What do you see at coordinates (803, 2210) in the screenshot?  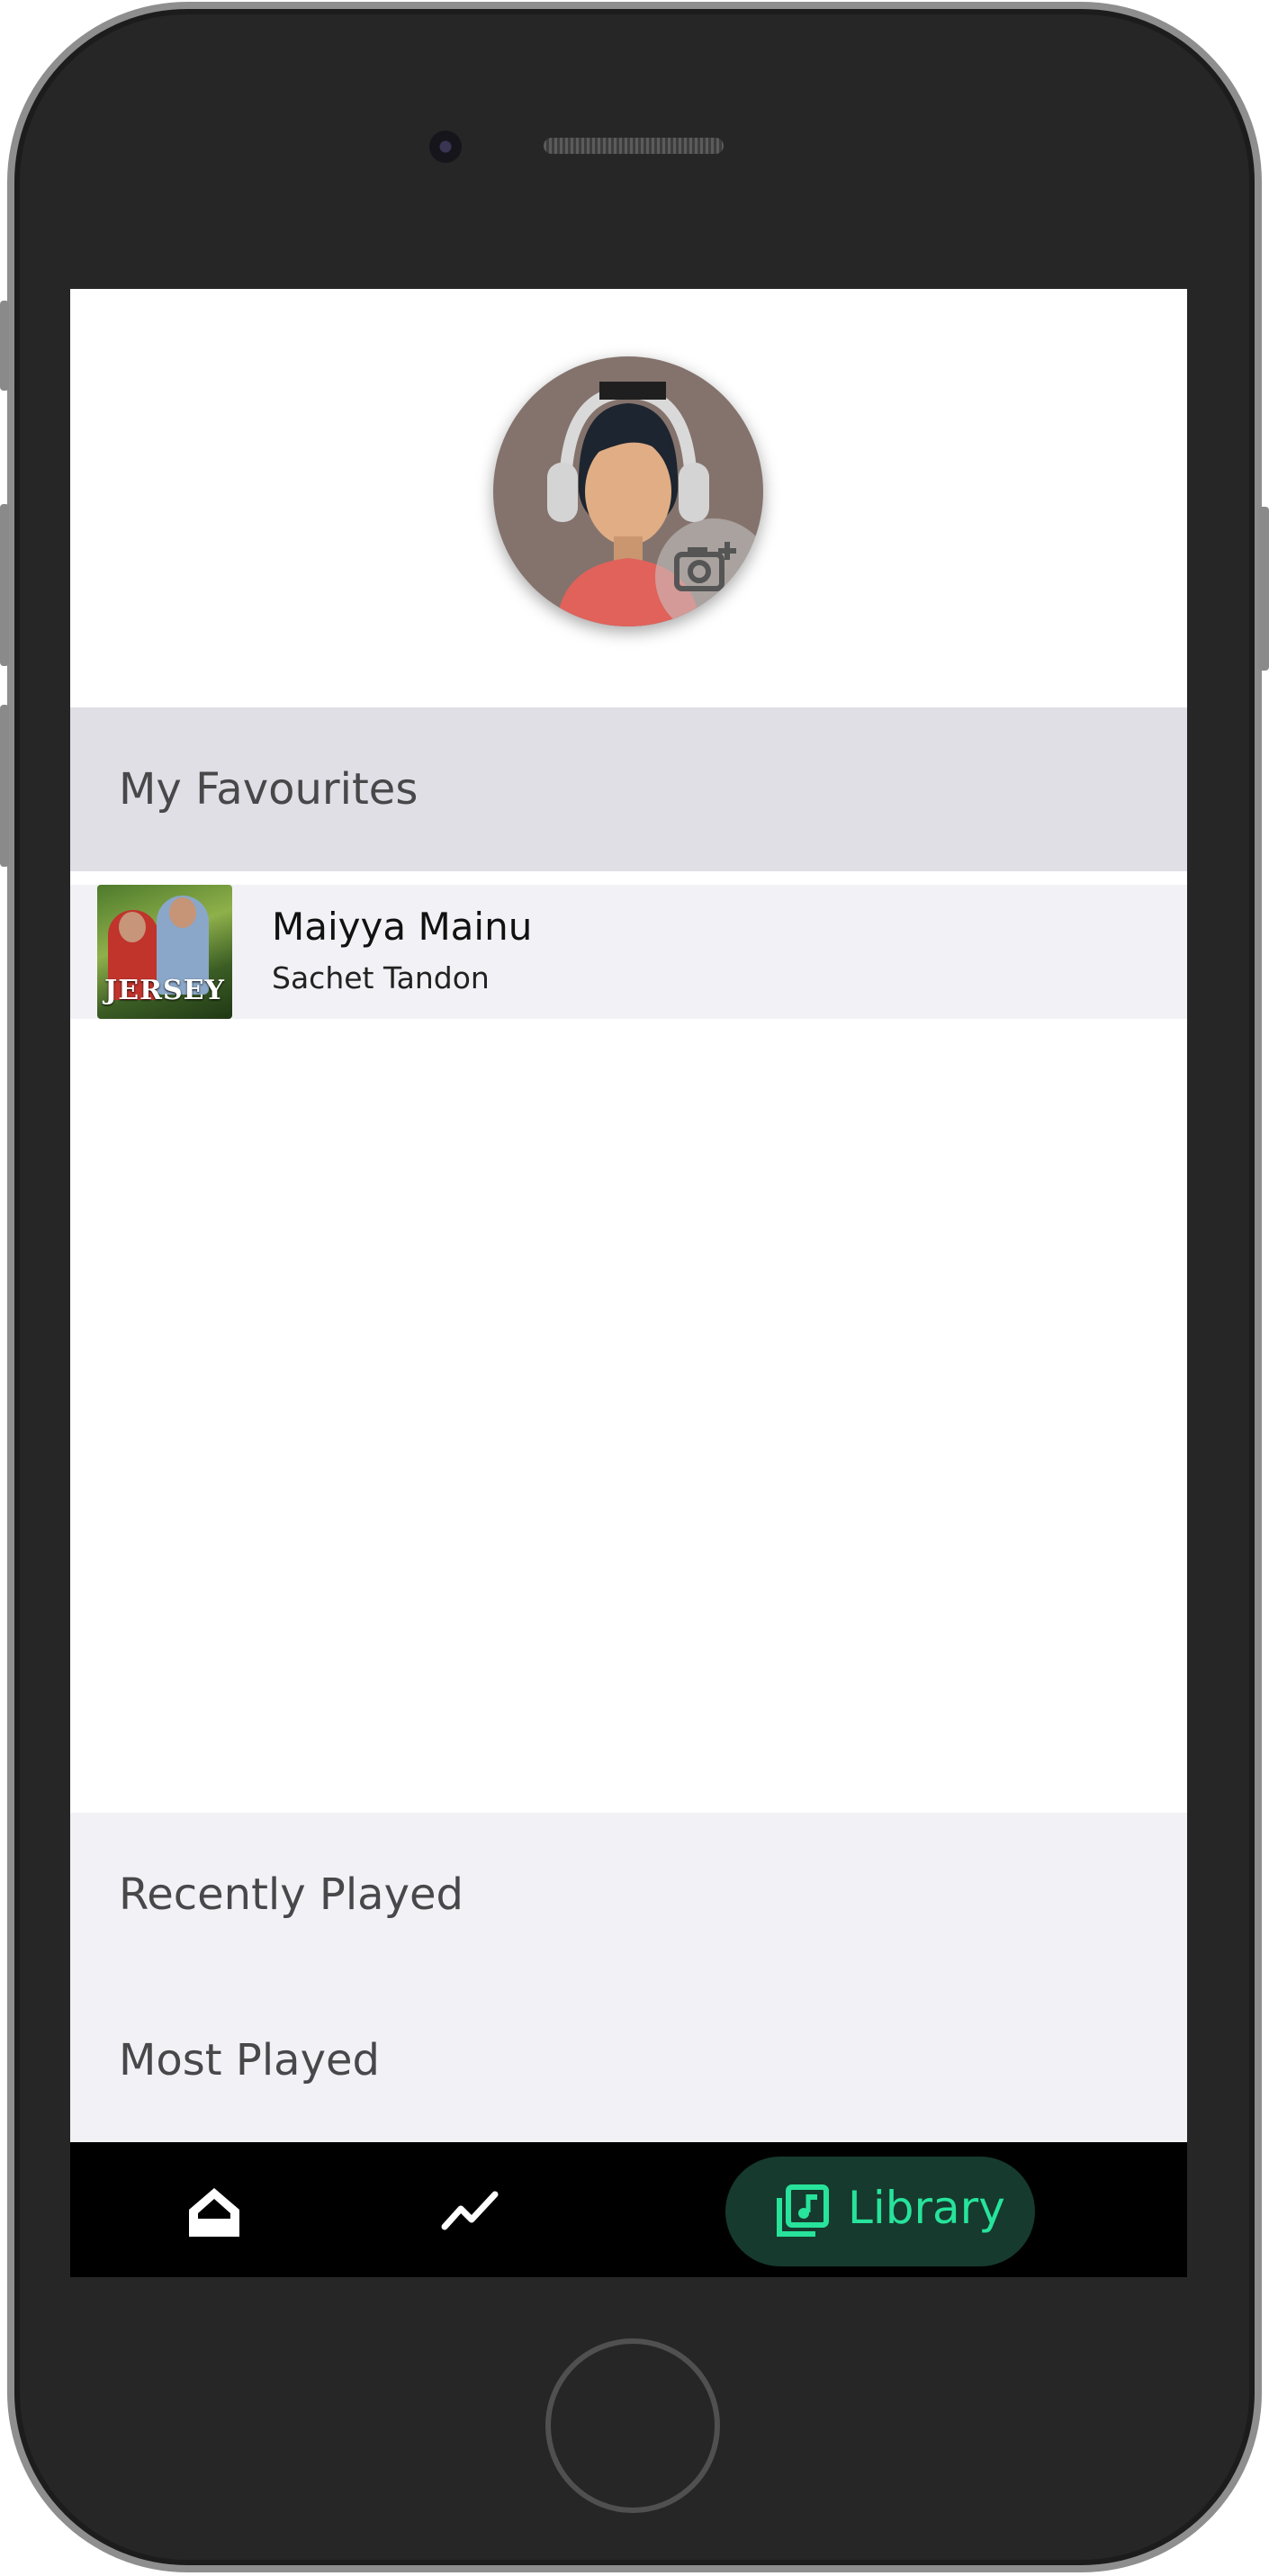 I see `library-music-icon` at bounding box center [803, 2210].